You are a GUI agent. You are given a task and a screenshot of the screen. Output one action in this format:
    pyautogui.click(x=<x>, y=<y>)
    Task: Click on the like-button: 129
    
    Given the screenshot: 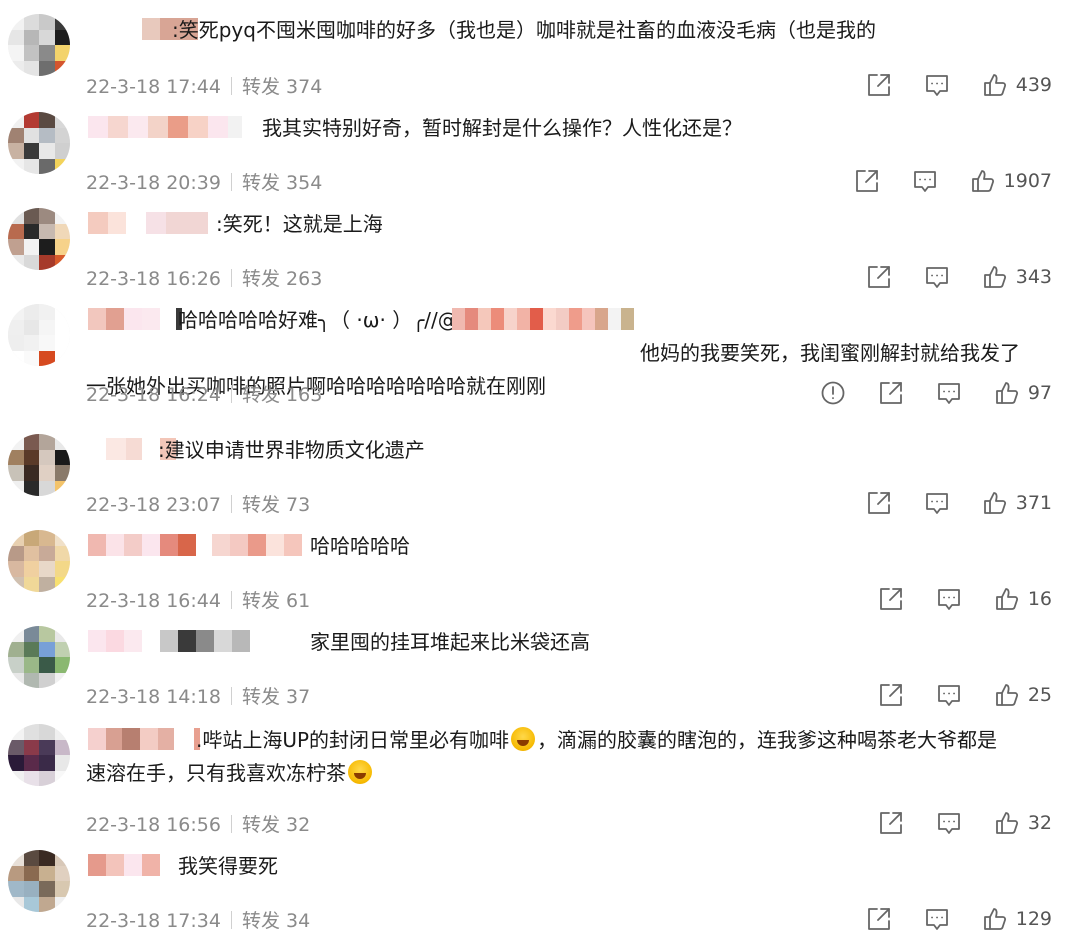 What is the action you would take?
    pyautogui.click(x=1017, y=919)
    